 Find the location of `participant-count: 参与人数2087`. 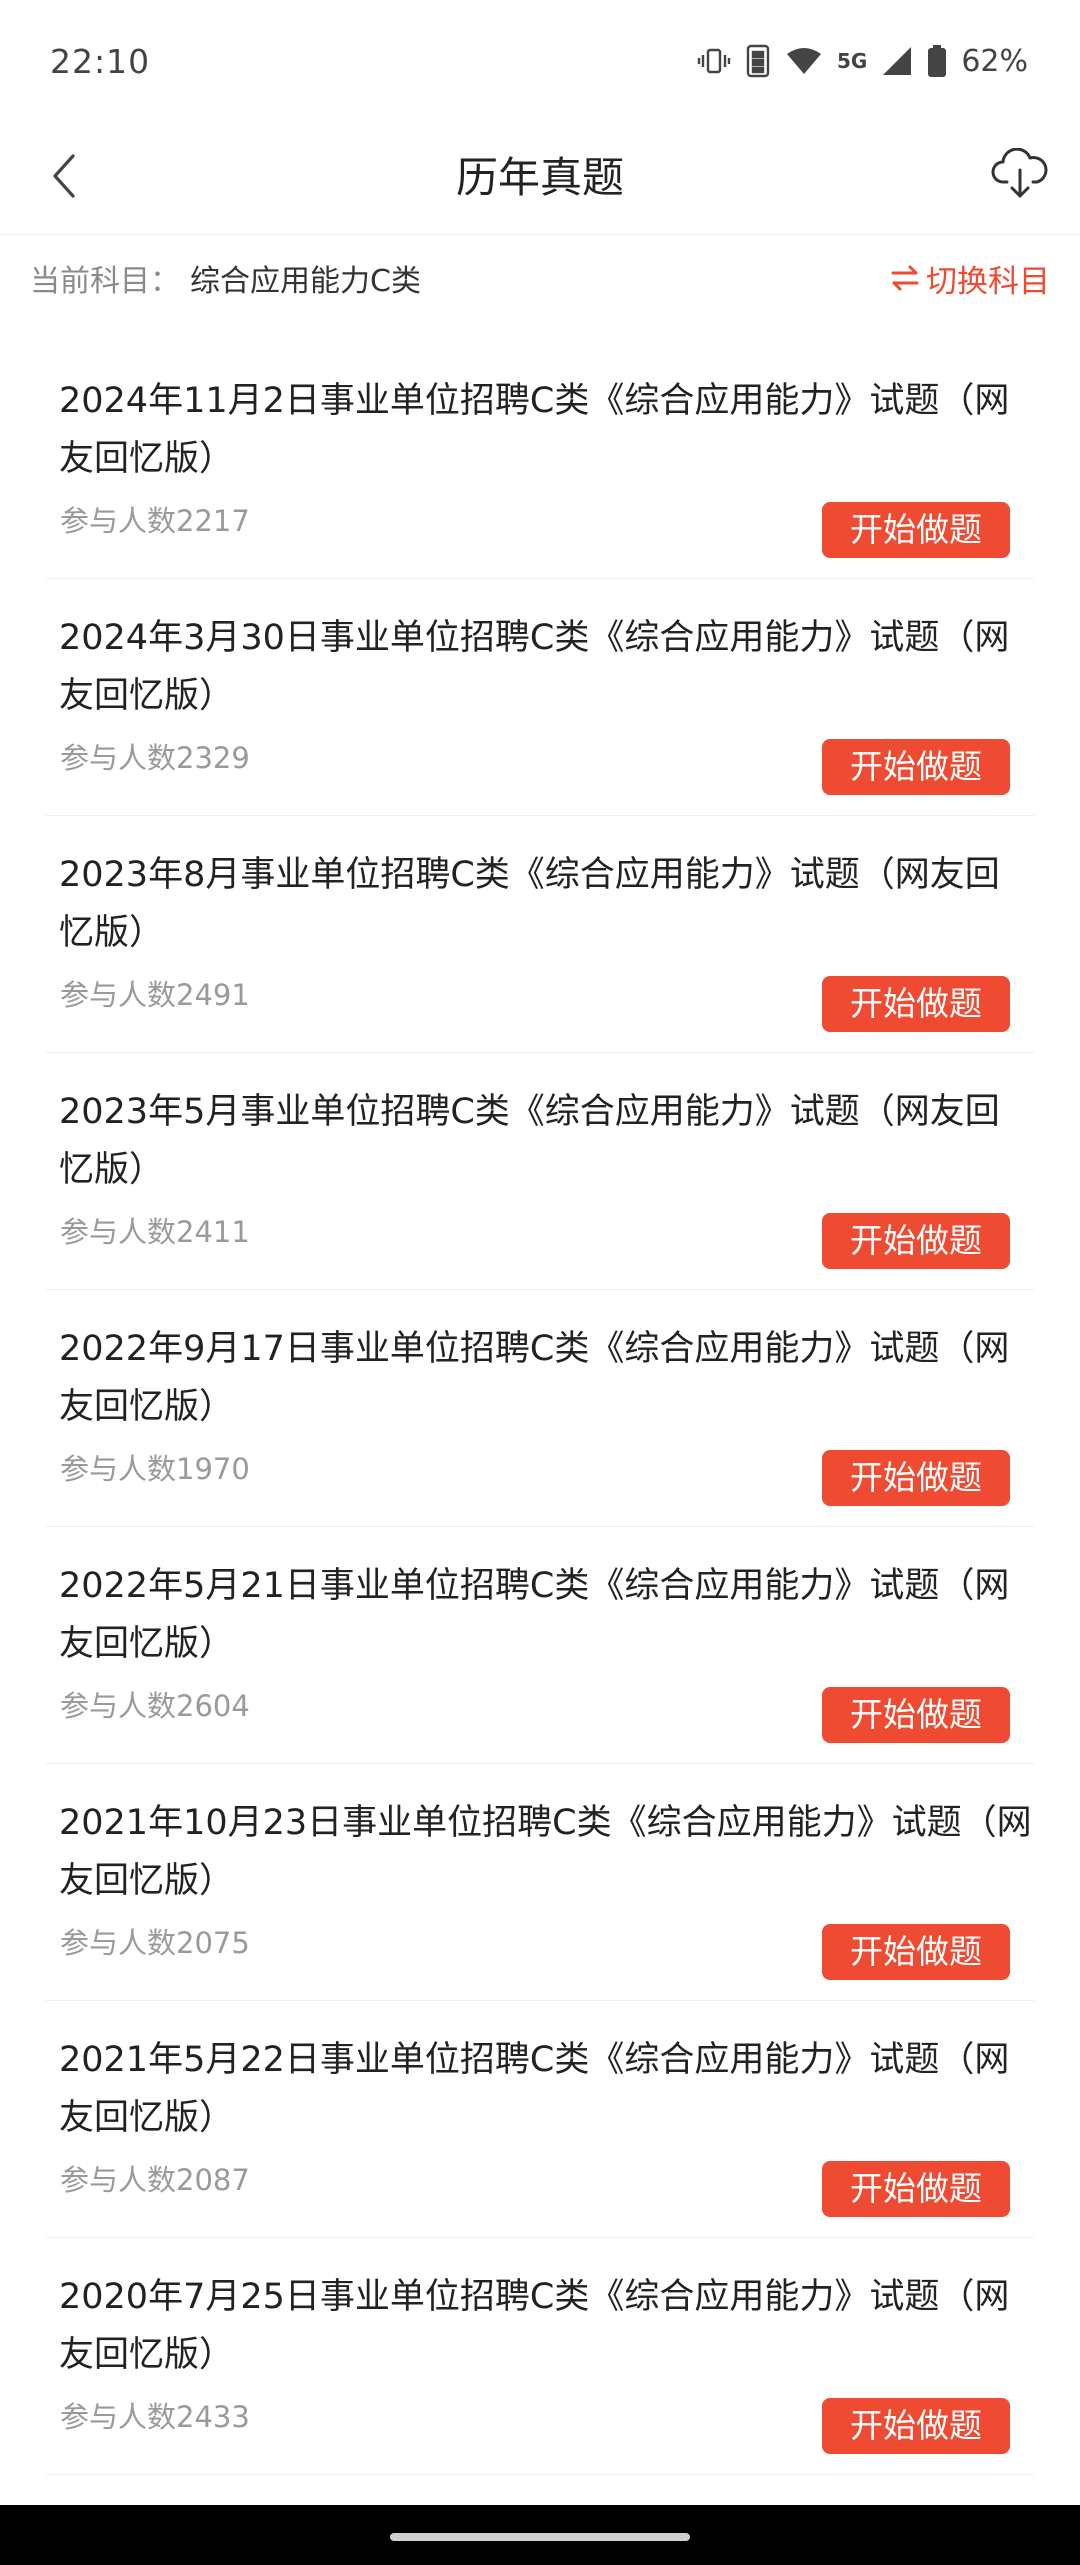

participant-count: 参与人数2087 is located at coordinates (155, 2180).